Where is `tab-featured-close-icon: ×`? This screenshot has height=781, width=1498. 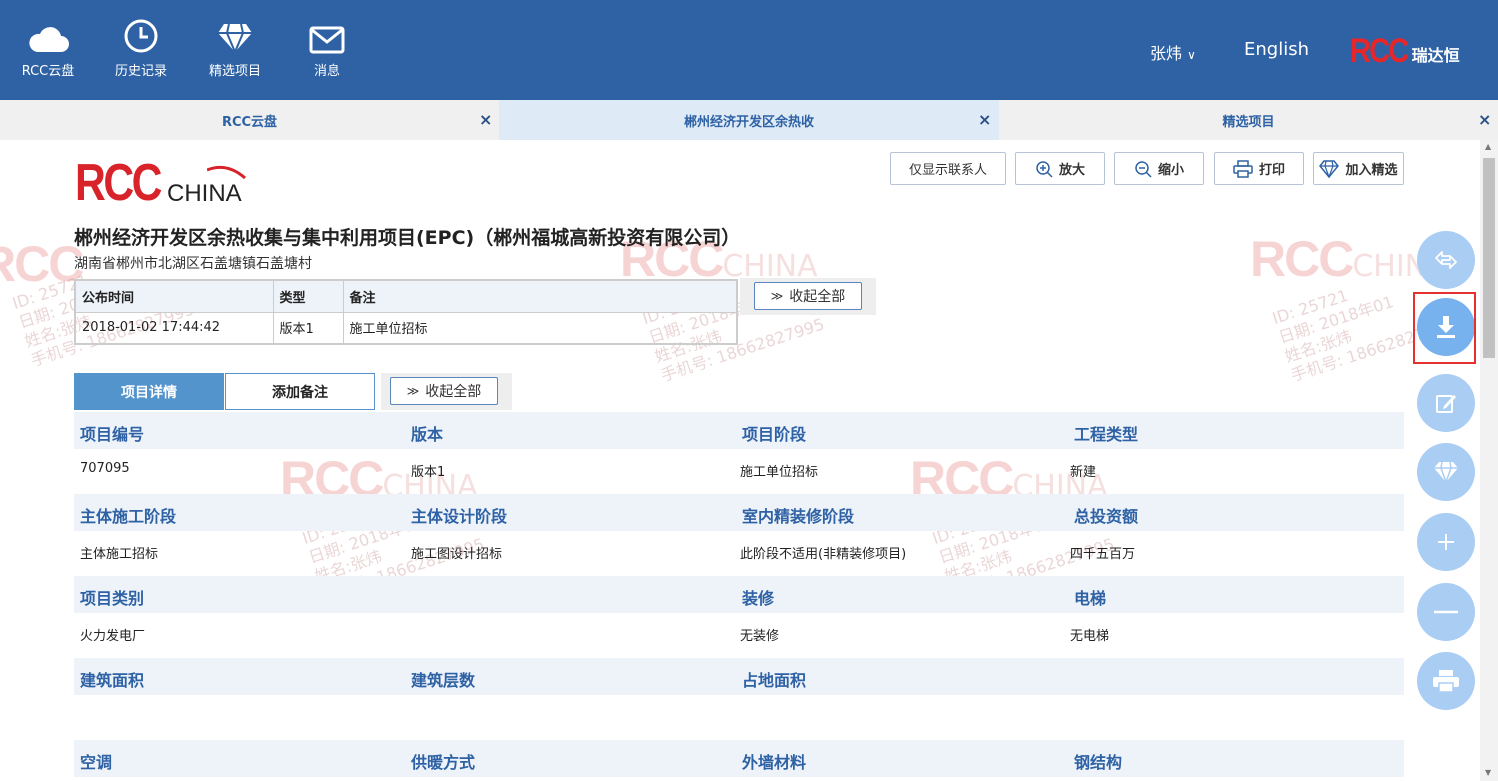
tab-featured-close-icon: × is located at coordinates (1484, 119).